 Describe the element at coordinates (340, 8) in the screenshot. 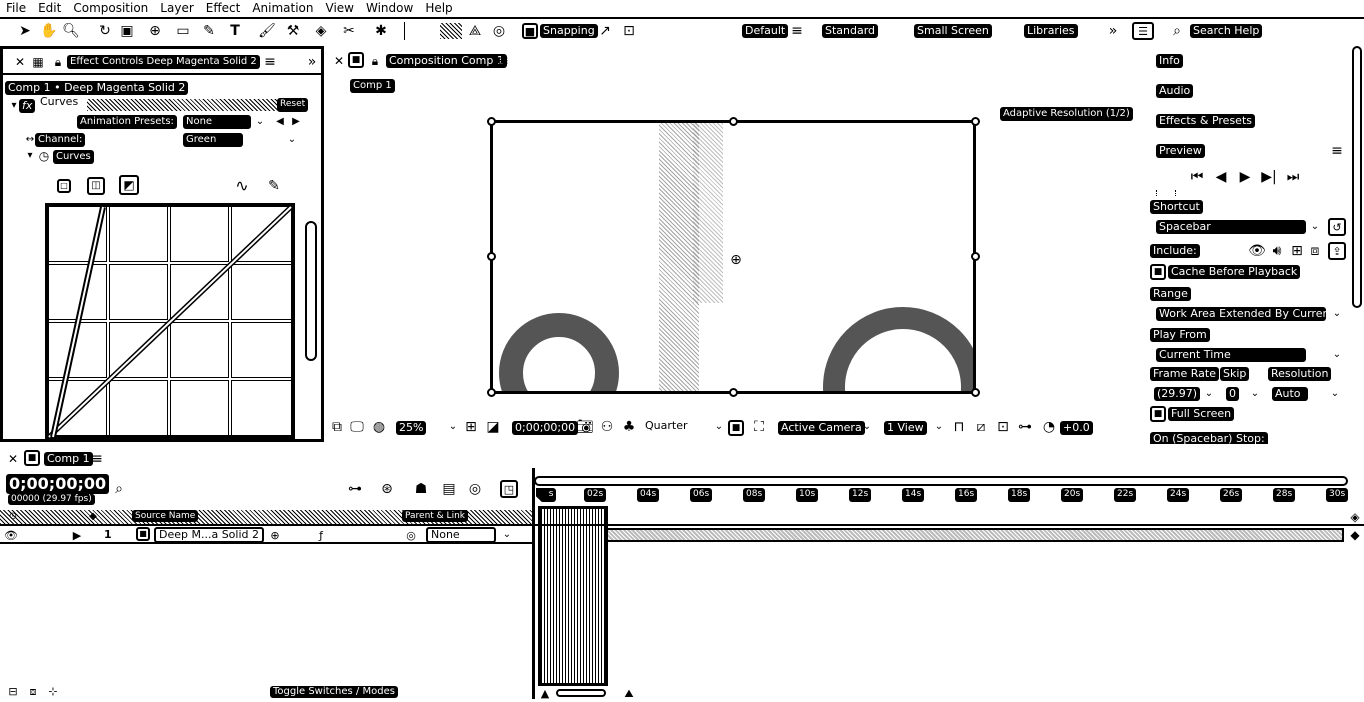

I see `menu-view: View` at that location.